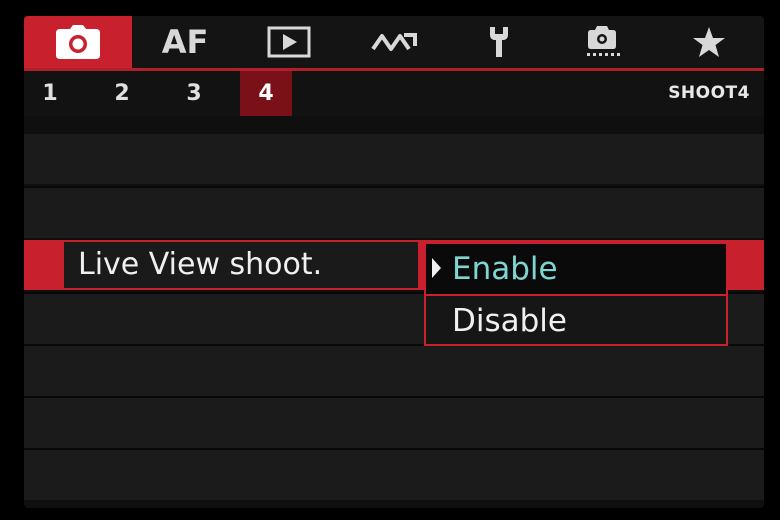 Image resolution: width=780 pixels, height=520 pixels. Describe the element at coordinates (122, 93) in the screenshot. I see `subtab-2: 2` at that location.